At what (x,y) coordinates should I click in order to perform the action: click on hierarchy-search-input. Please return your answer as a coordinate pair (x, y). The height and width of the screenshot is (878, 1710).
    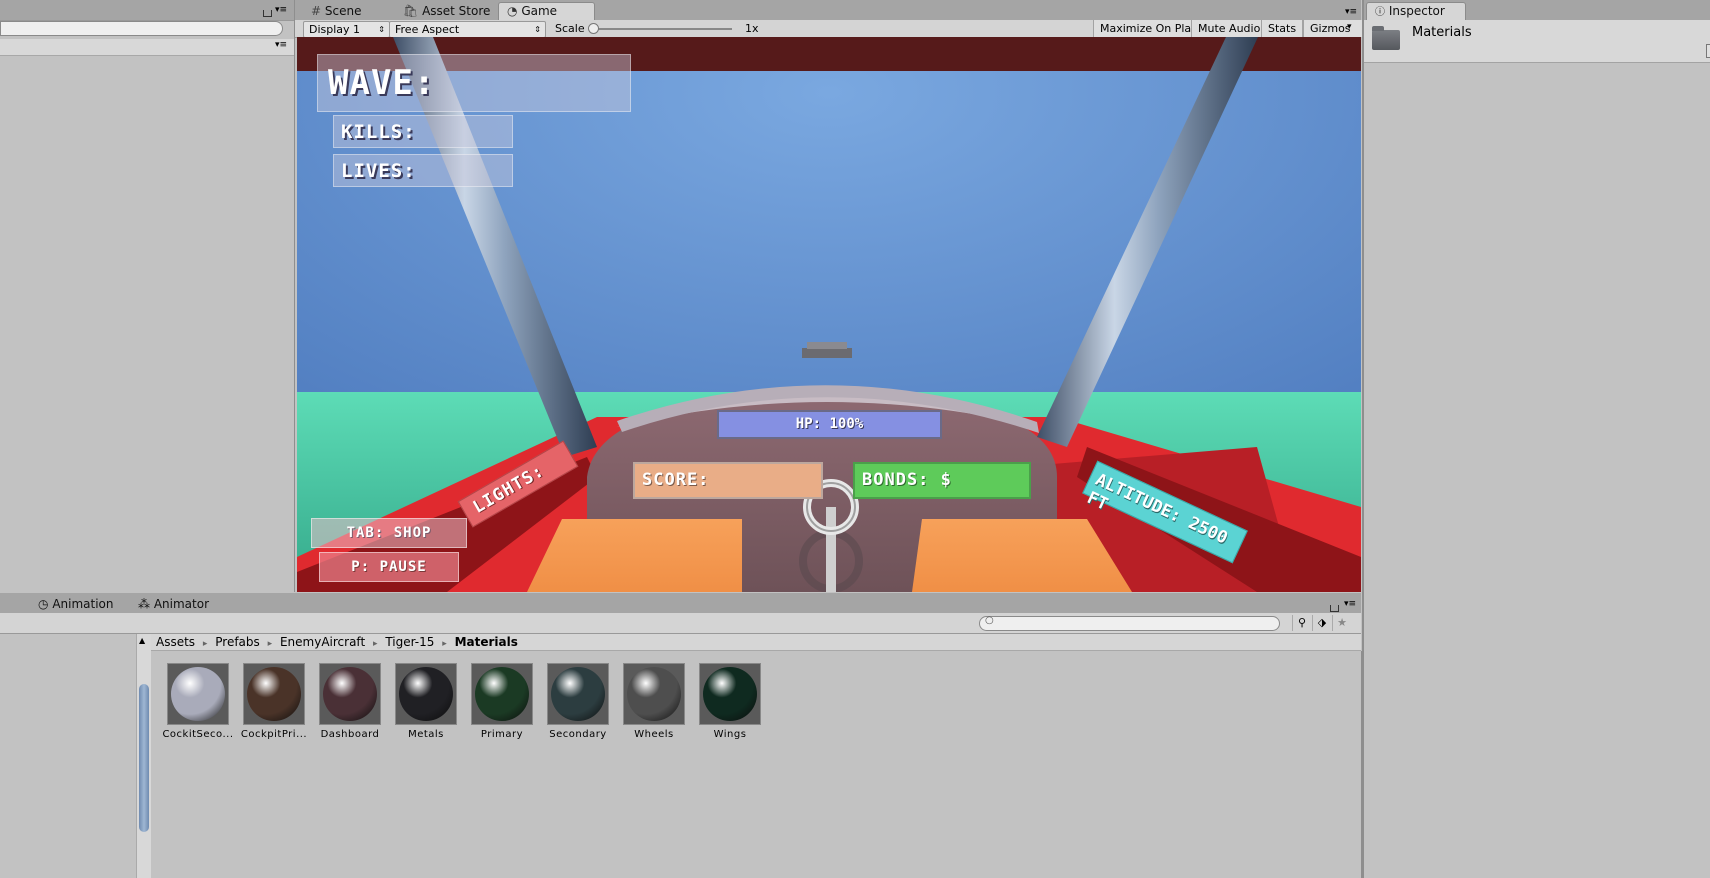
    Looking at the image, I should click on (141, 28).